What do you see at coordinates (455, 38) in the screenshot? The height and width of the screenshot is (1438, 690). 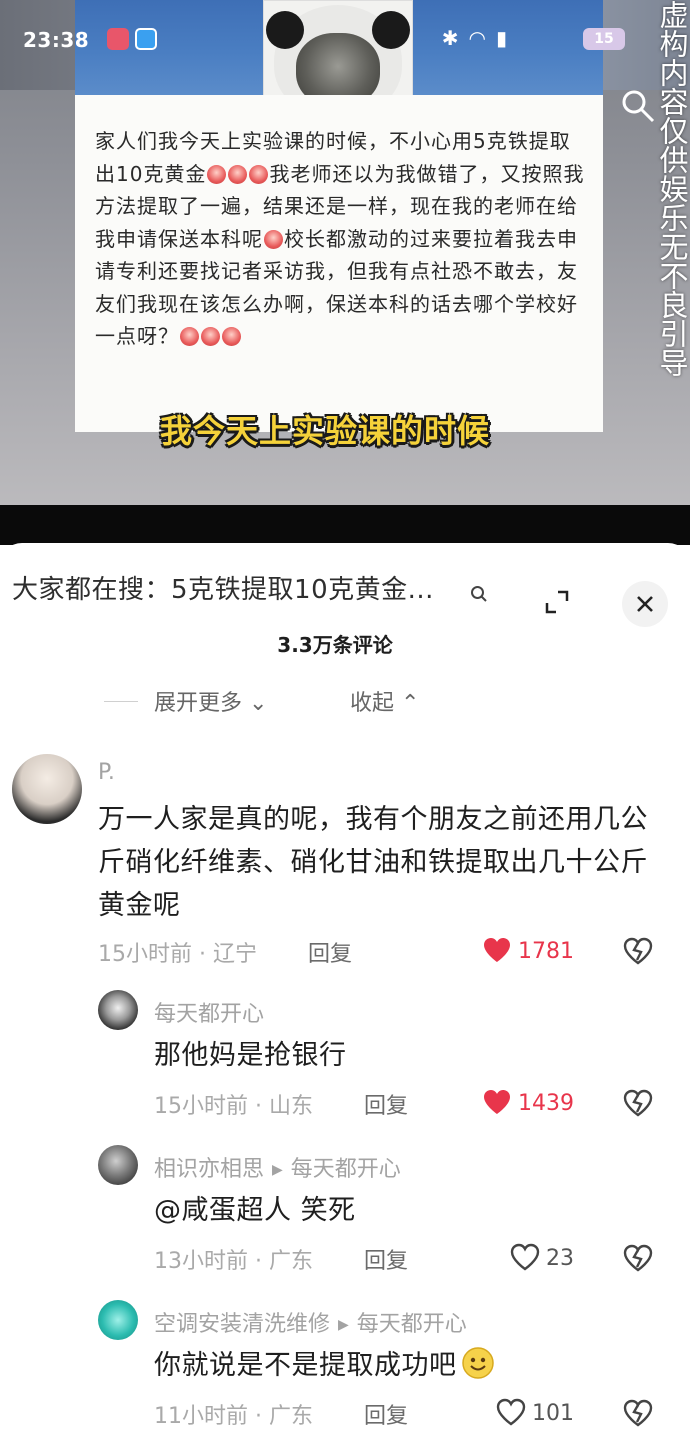 I see `bluetooth-icon: ✱` at bounding box center [455, 38].